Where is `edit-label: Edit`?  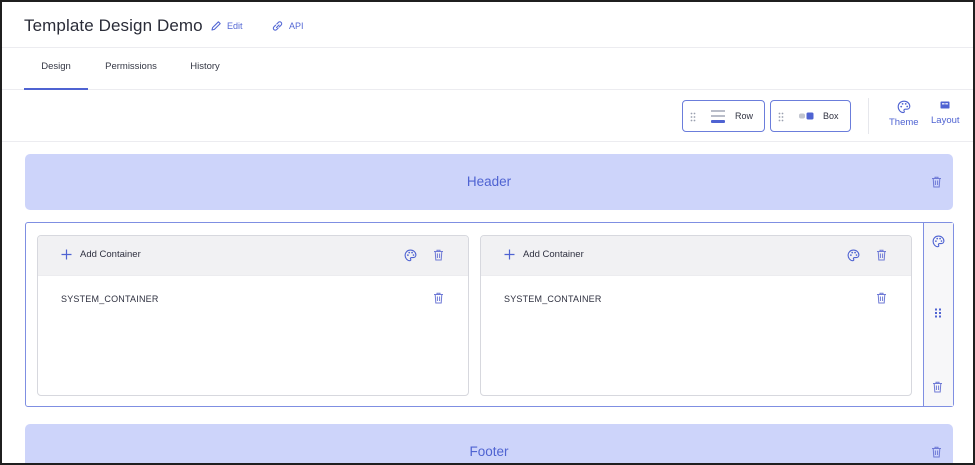
edit-label: Edit is located at coordinates (235, 26).